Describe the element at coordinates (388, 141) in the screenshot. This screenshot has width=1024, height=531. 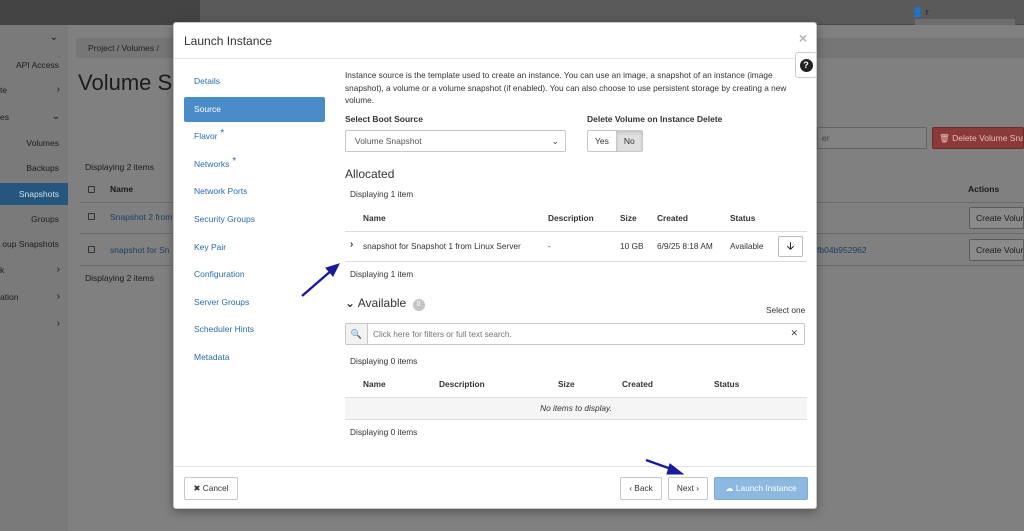
I see `boot-source-value: Volume Snapshot` at that location.